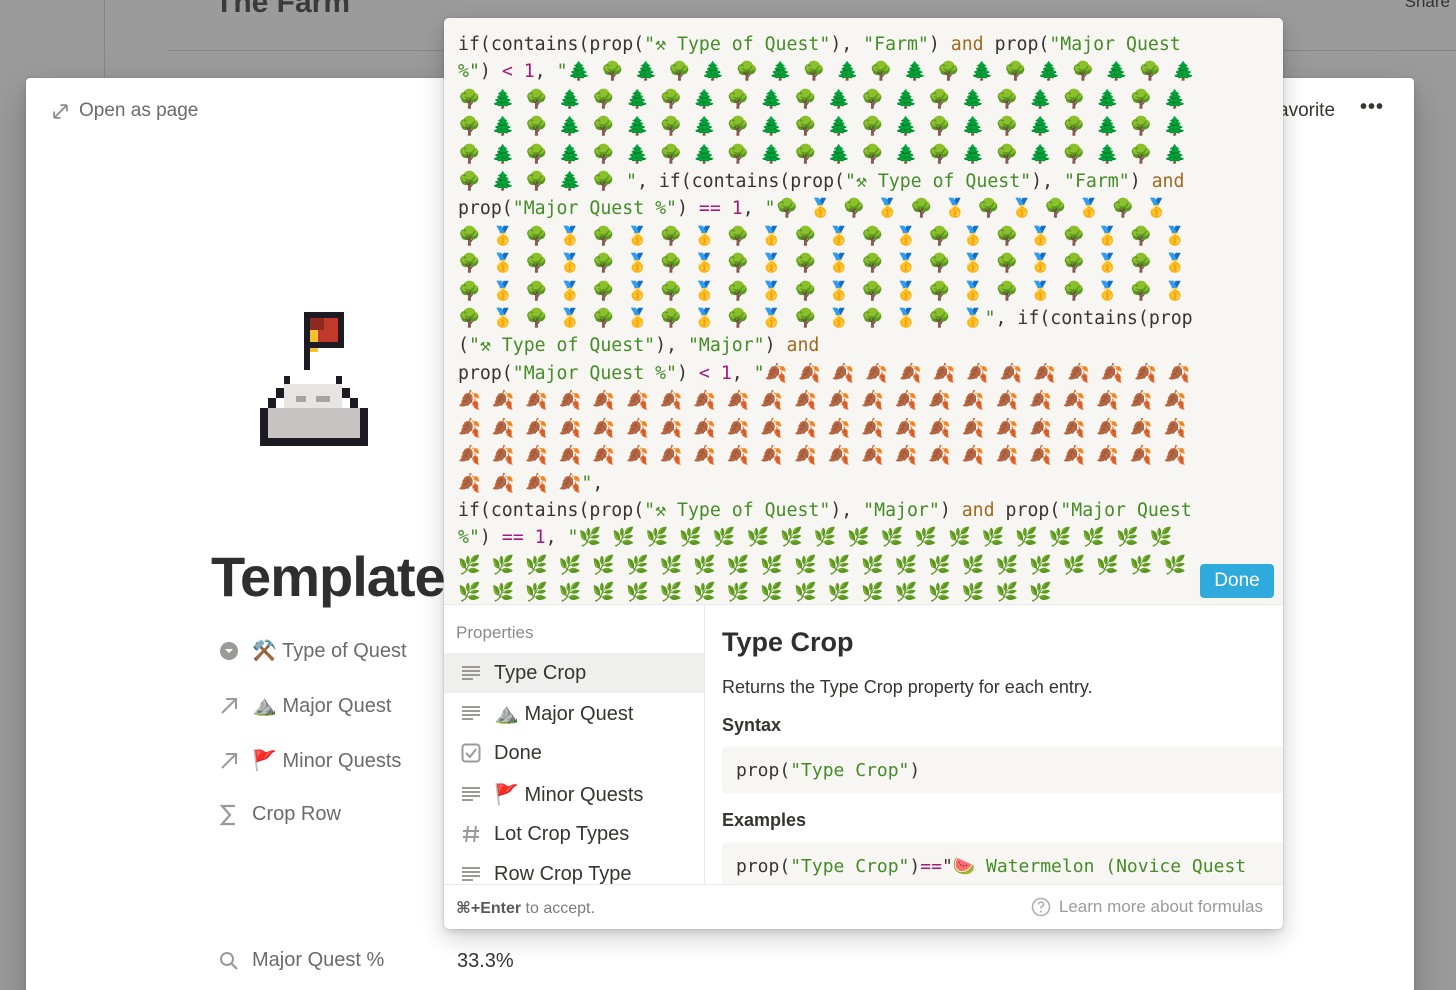  I want to click on expand-arrow-icon, so click(60, 111).